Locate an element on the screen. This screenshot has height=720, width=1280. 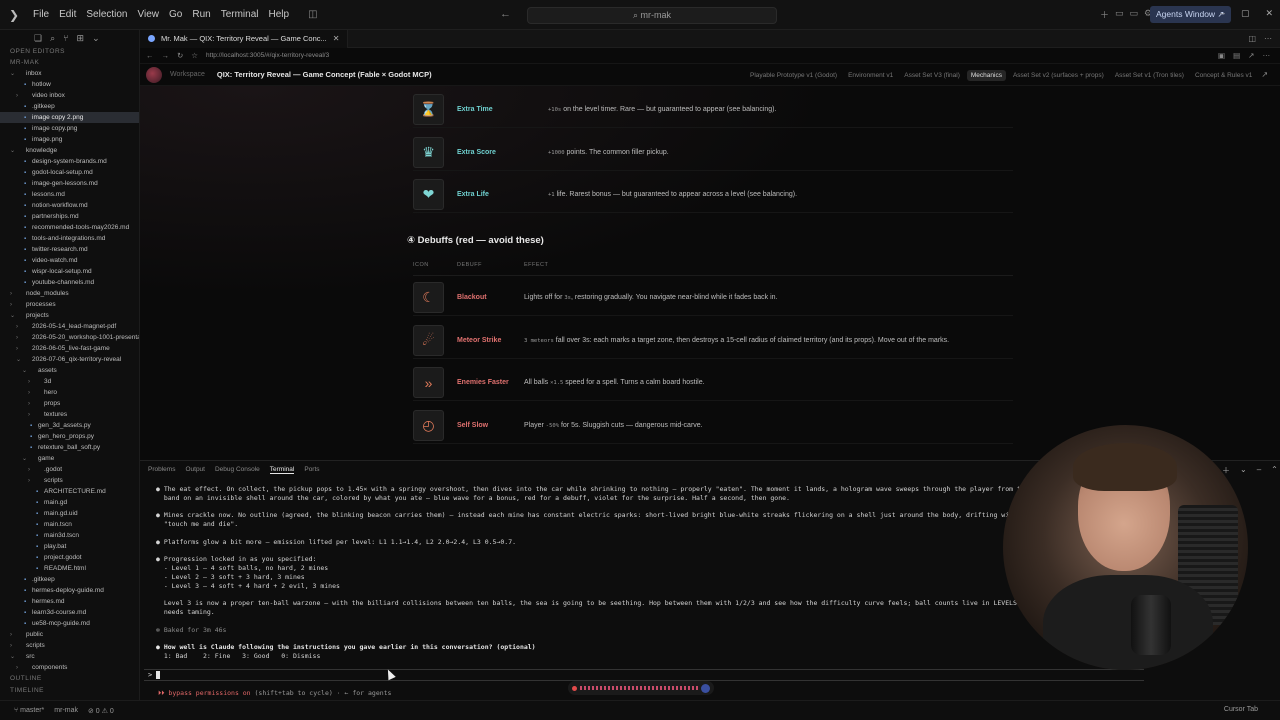
menu-go: Go is located at coordinates (175, 14).